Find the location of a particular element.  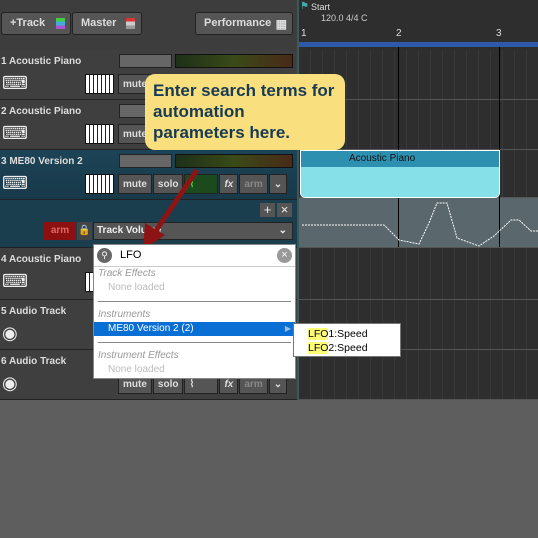

add-automation-button: + is located at coordinates (267, 210).